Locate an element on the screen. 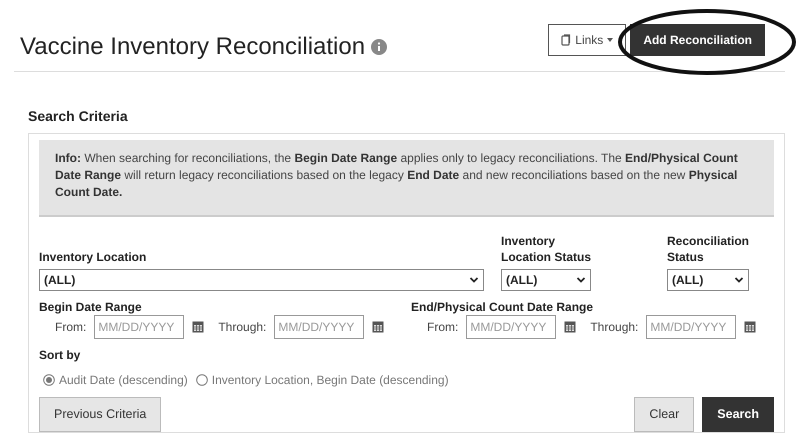 This screenshot has width=799, height=439. previous-criteria-button: Previous Criteria is located at coordinates (100, 414).